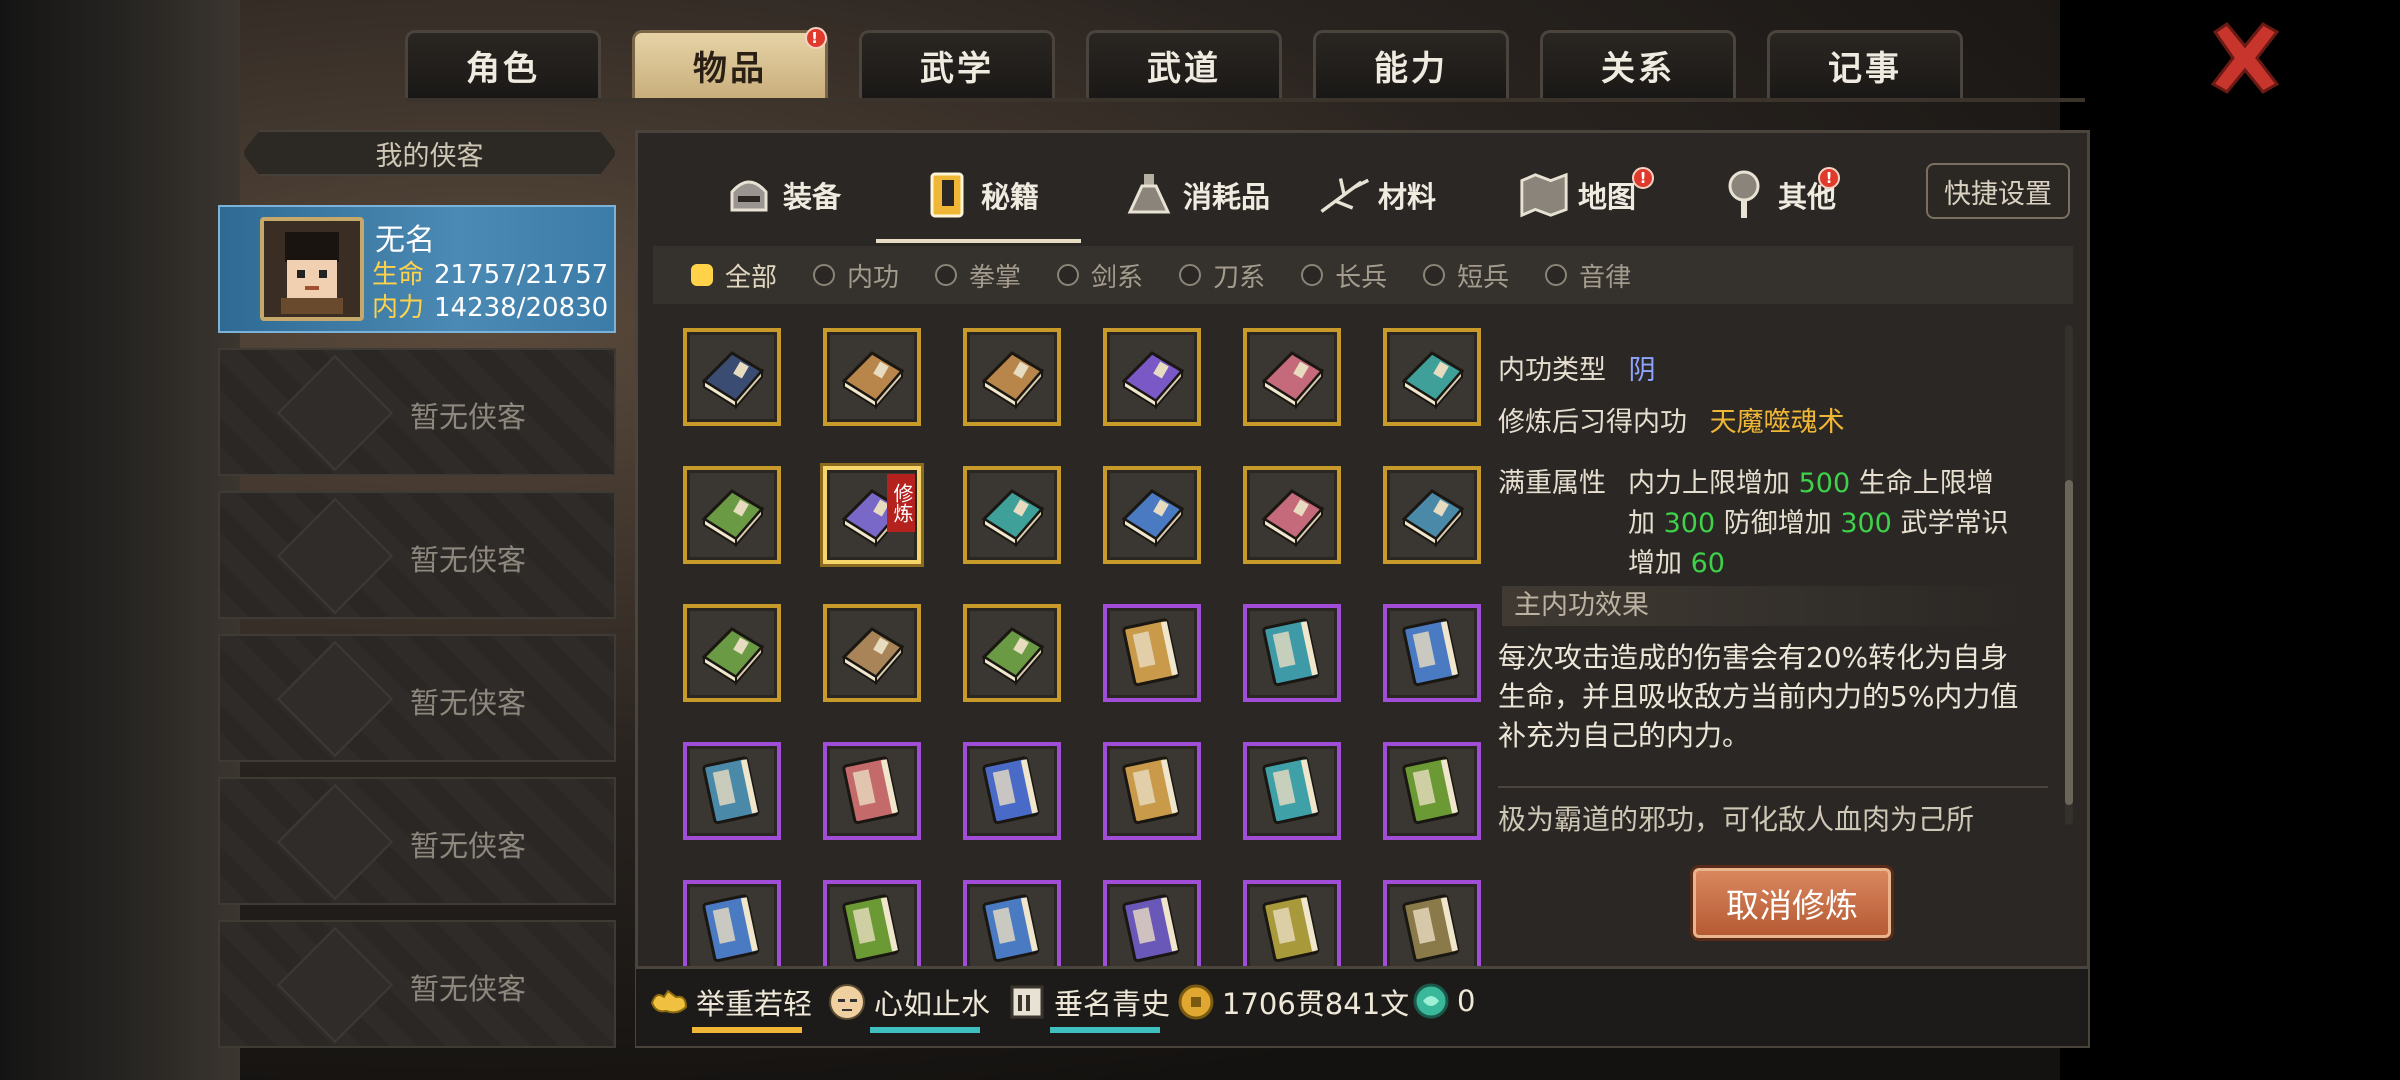 The image size is (2400, 1080). I want to click on trait-fame: 垂名青史, so click(1088, 1007).